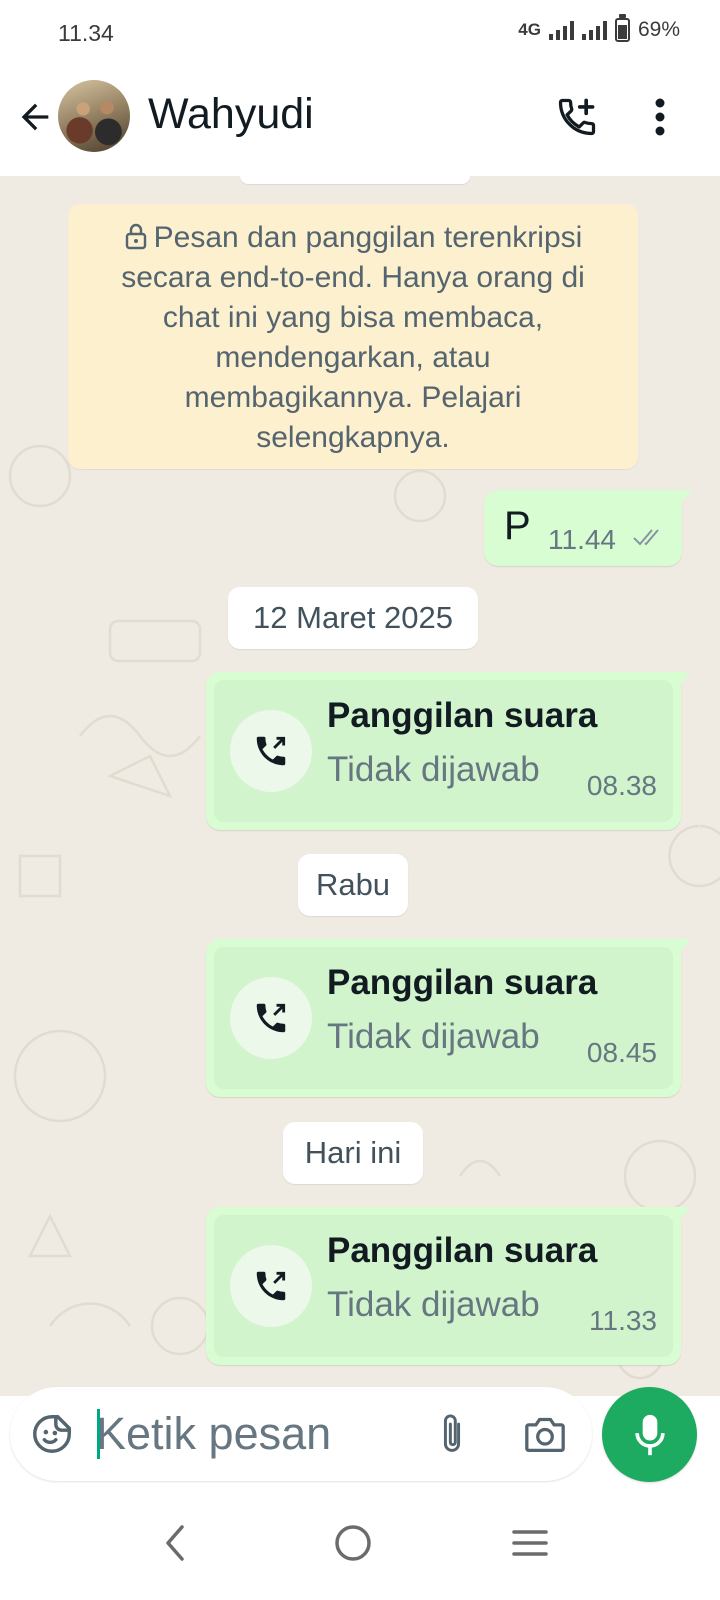  What do you see at coordinates (621, 785) in the screenshot?
I see `call-time: 08.38` at bounding box center [621, 785].